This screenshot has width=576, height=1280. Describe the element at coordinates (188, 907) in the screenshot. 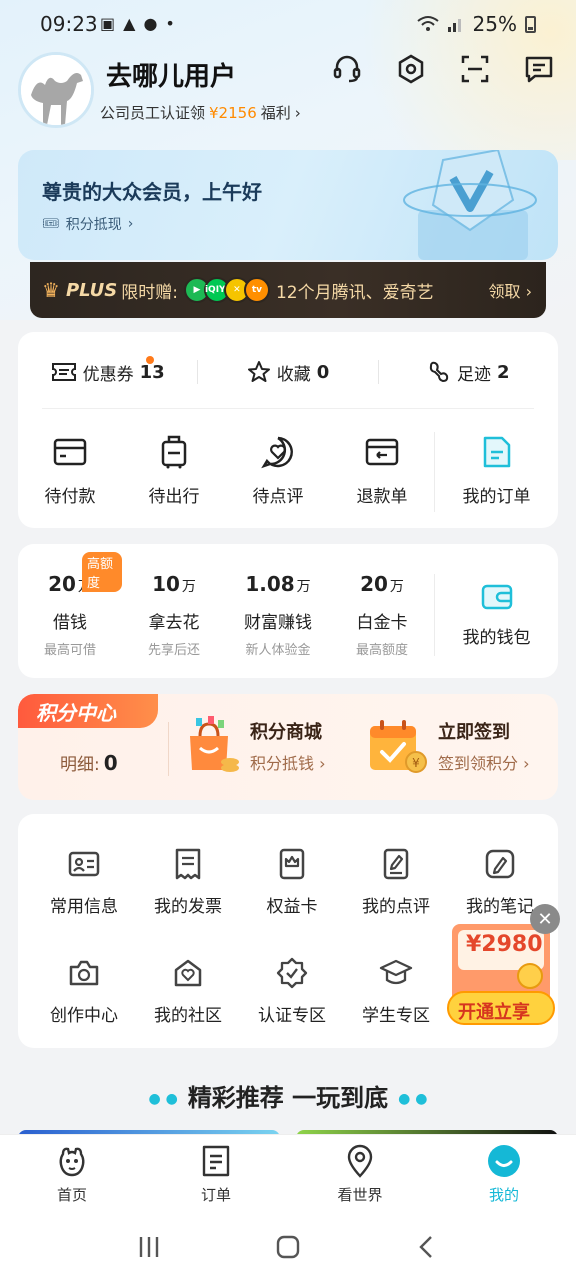

I see `tool-label: 我的发票` at that location.